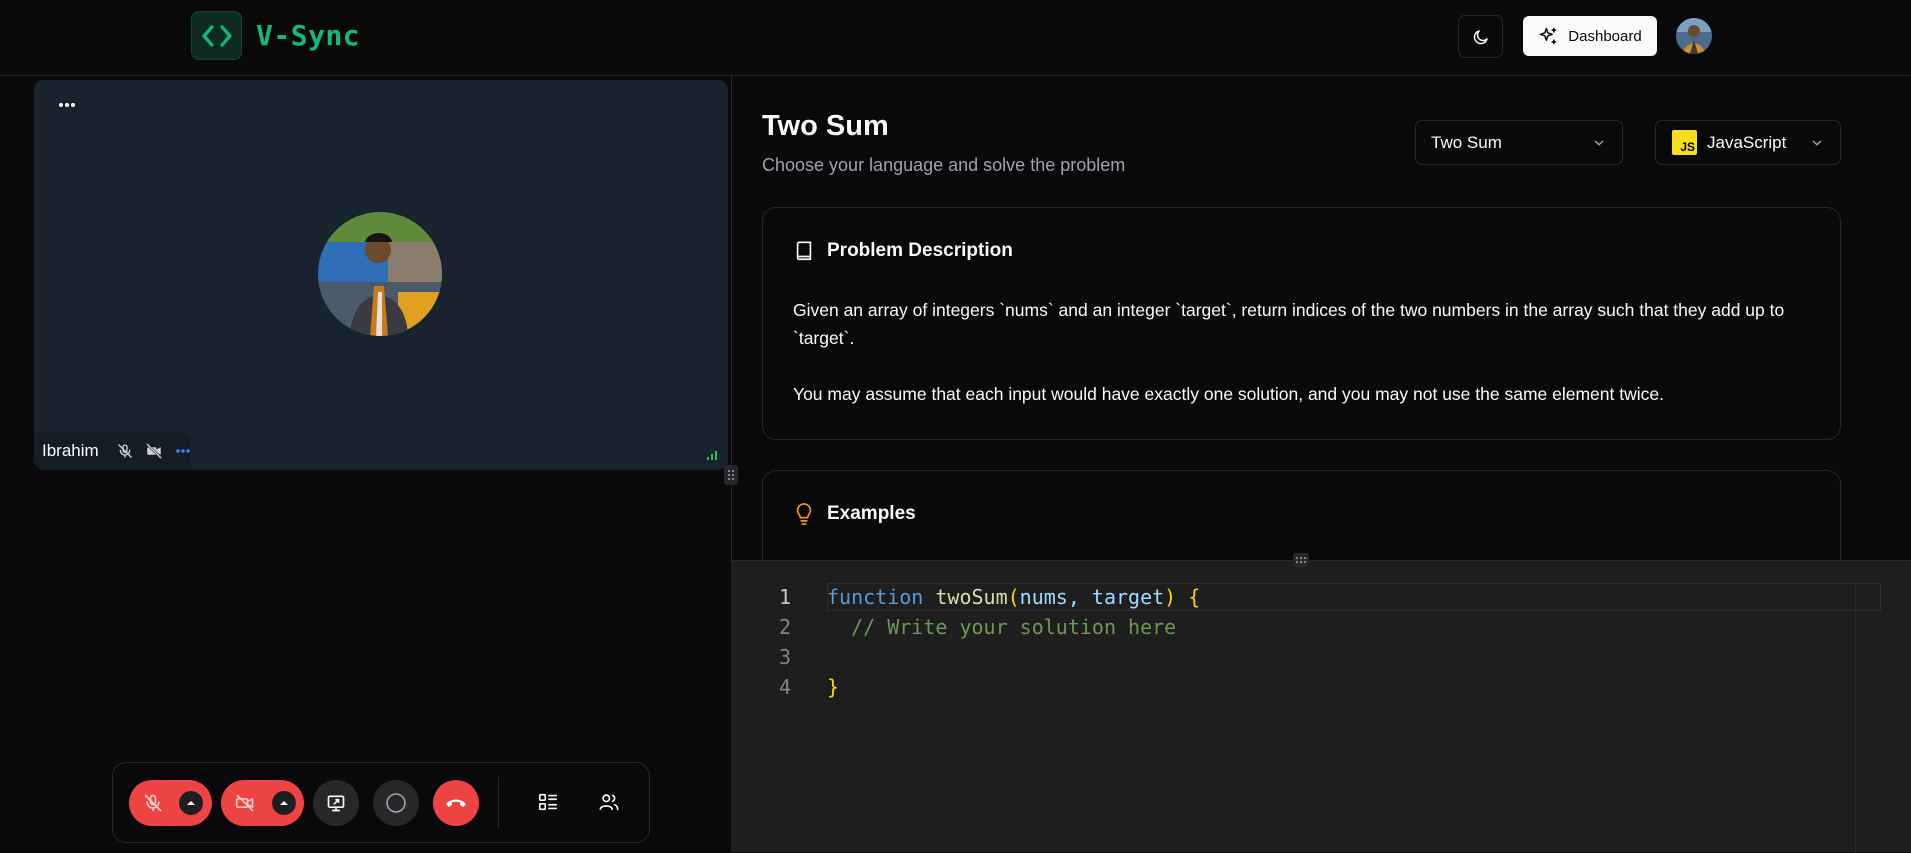 The image size is (1911, 853). Describe the element at coordinates (875, 597) in the screenshot. I see `code-keyword: function` at that location.